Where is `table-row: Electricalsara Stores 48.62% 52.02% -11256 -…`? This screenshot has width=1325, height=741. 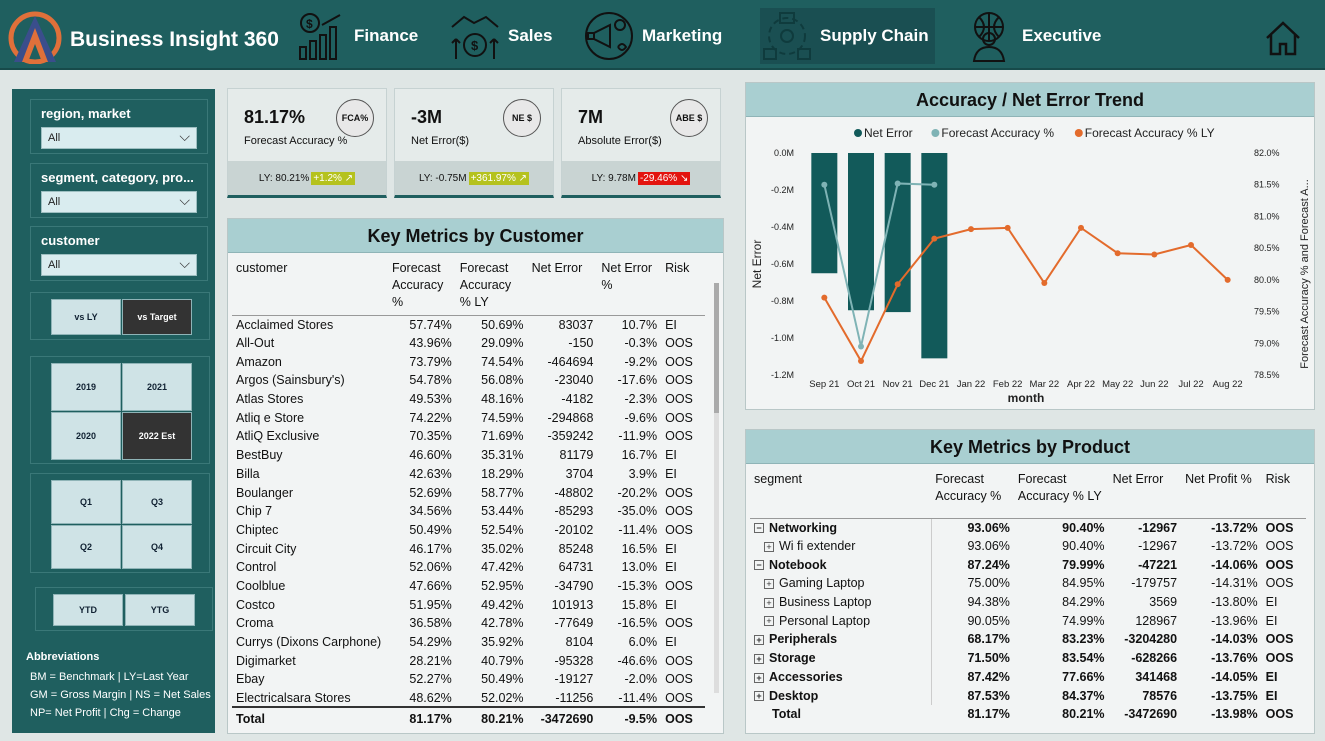 table-row: Electricalsara Stores 48.62% 52.02% -11256 -… is located at coordinates (468, 698).